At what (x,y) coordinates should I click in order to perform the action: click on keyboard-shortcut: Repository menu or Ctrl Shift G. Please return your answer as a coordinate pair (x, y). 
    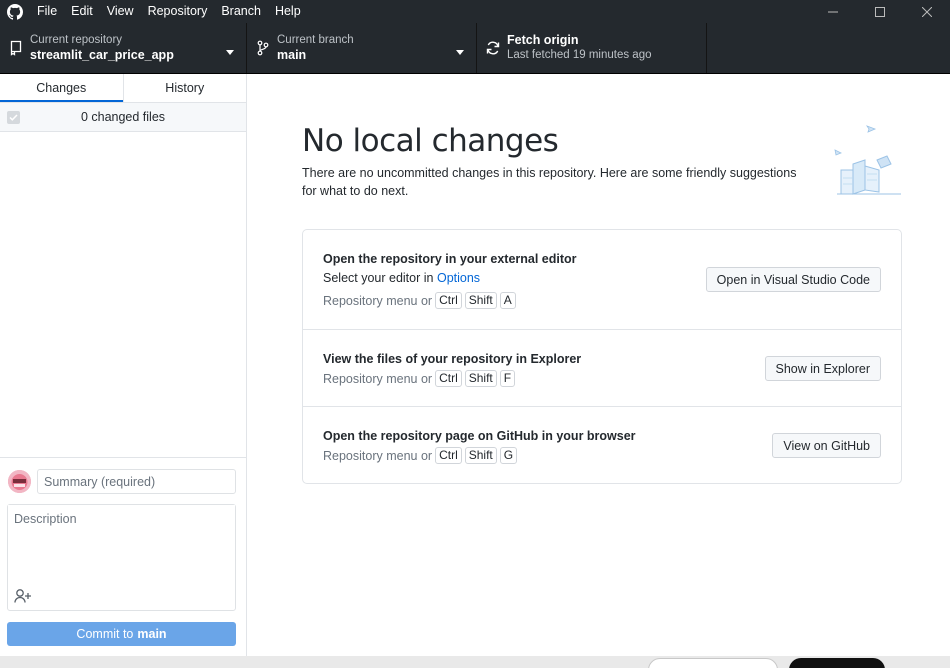
    Looking at the image, I should click on (420, 455).